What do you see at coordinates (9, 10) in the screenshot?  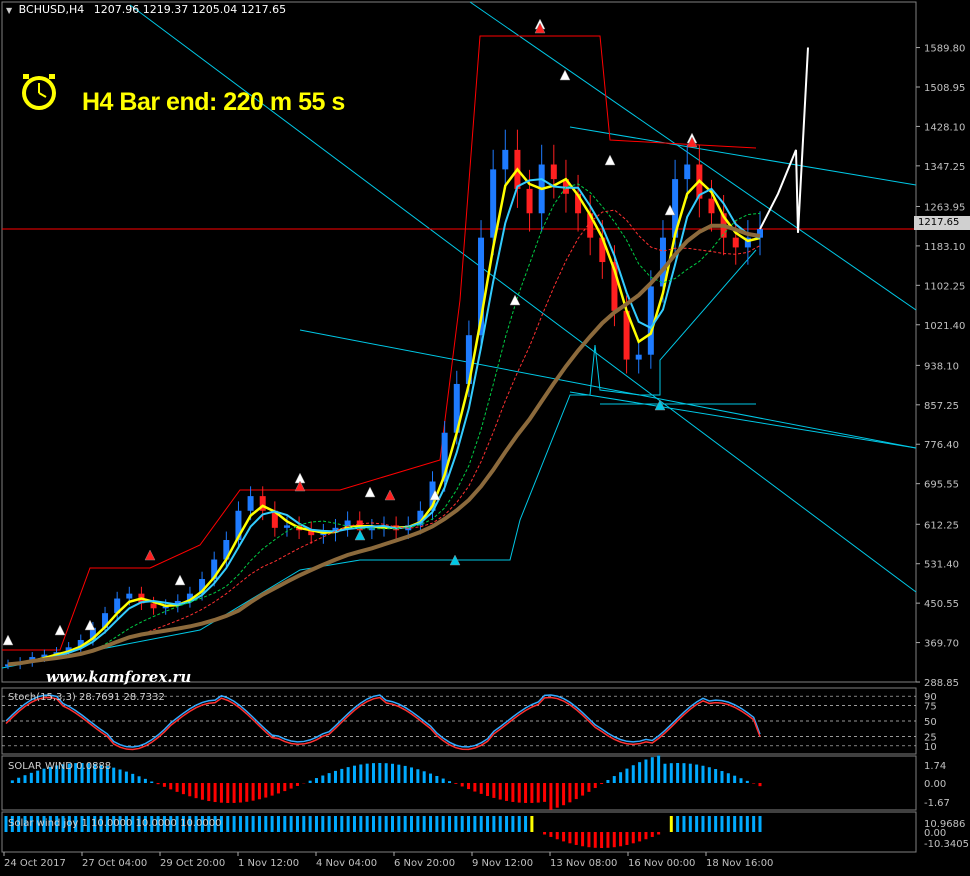 I see `triangle-down-icon: ▼` at bounding box center [9, 10].